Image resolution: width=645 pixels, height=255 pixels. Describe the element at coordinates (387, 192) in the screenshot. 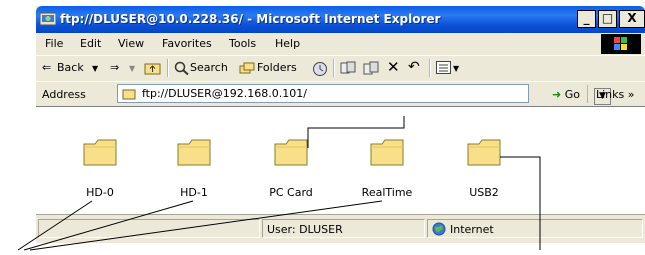

I see `folder-name: RealTime` at that location.